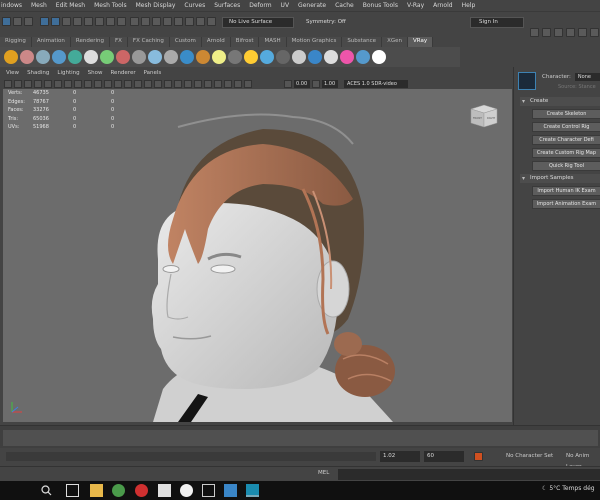  I want to click on time-slider-track, so click(300, 438).